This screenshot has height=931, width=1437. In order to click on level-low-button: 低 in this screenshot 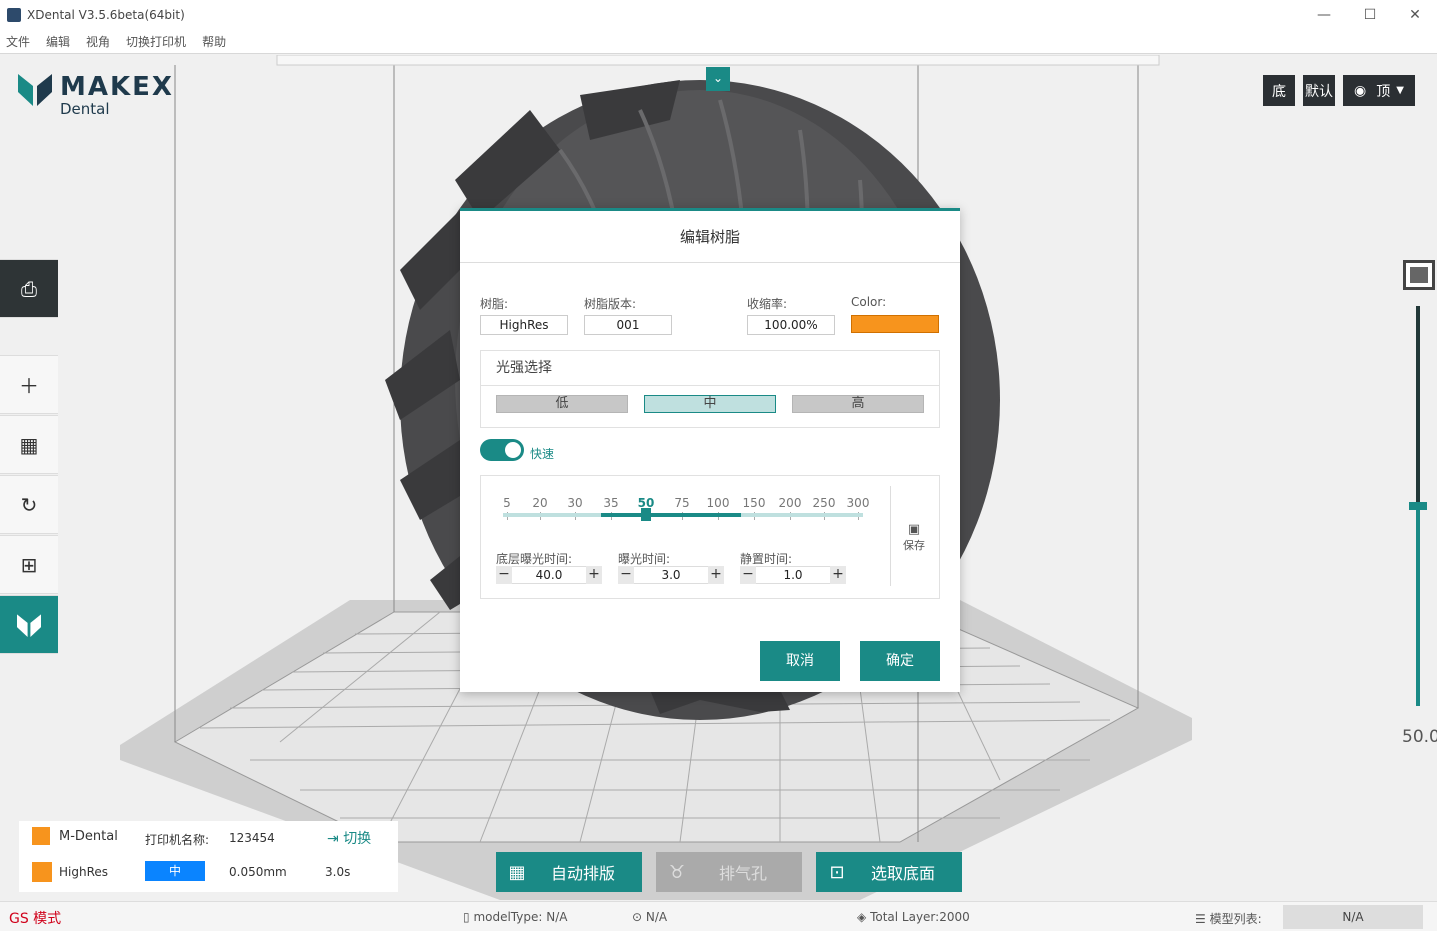, I will do `click(562, 404)`.